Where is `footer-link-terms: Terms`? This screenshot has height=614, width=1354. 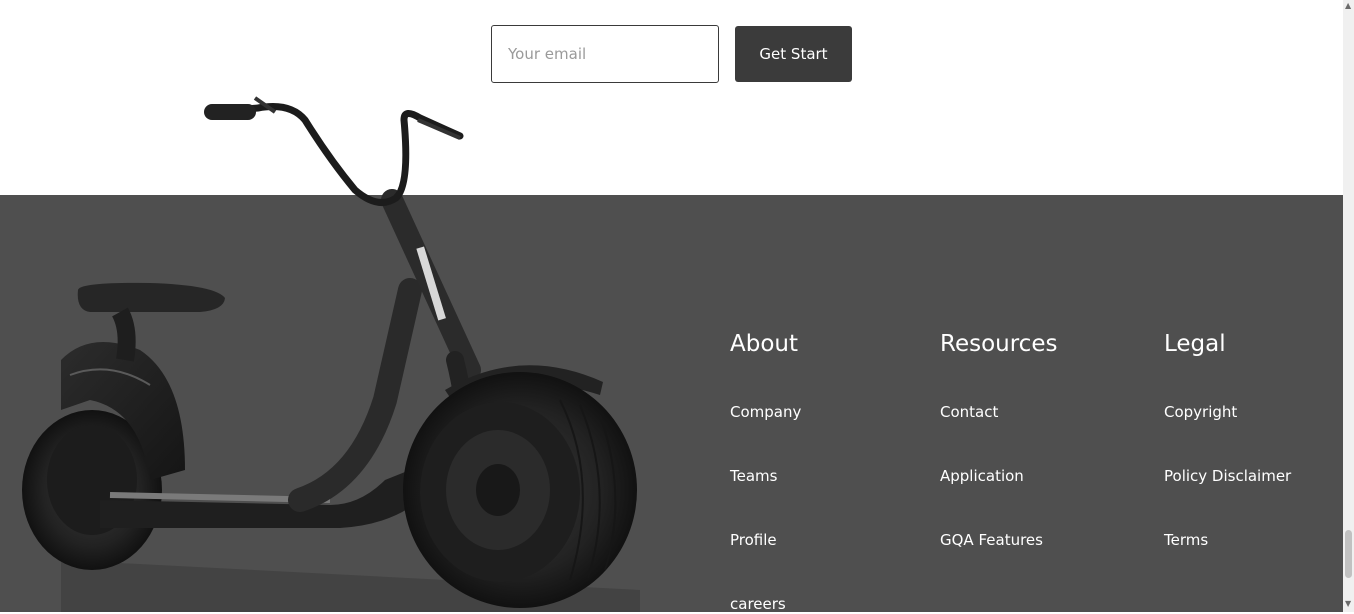
footer-link-terms: Terms is located at coordinates (1186, 540).